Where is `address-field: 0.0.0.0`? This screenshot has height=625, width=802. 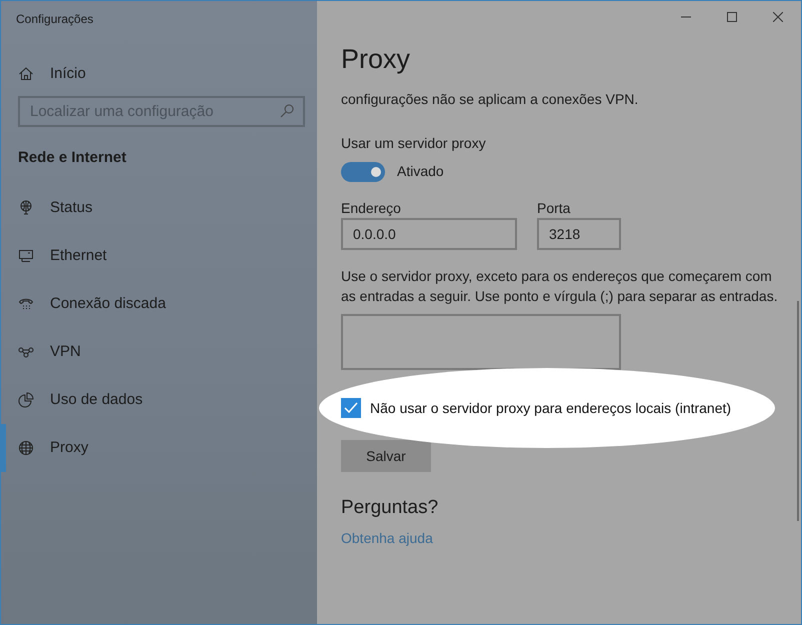
address-field: 0.0.0.0 is located at coordinates (429, 234).